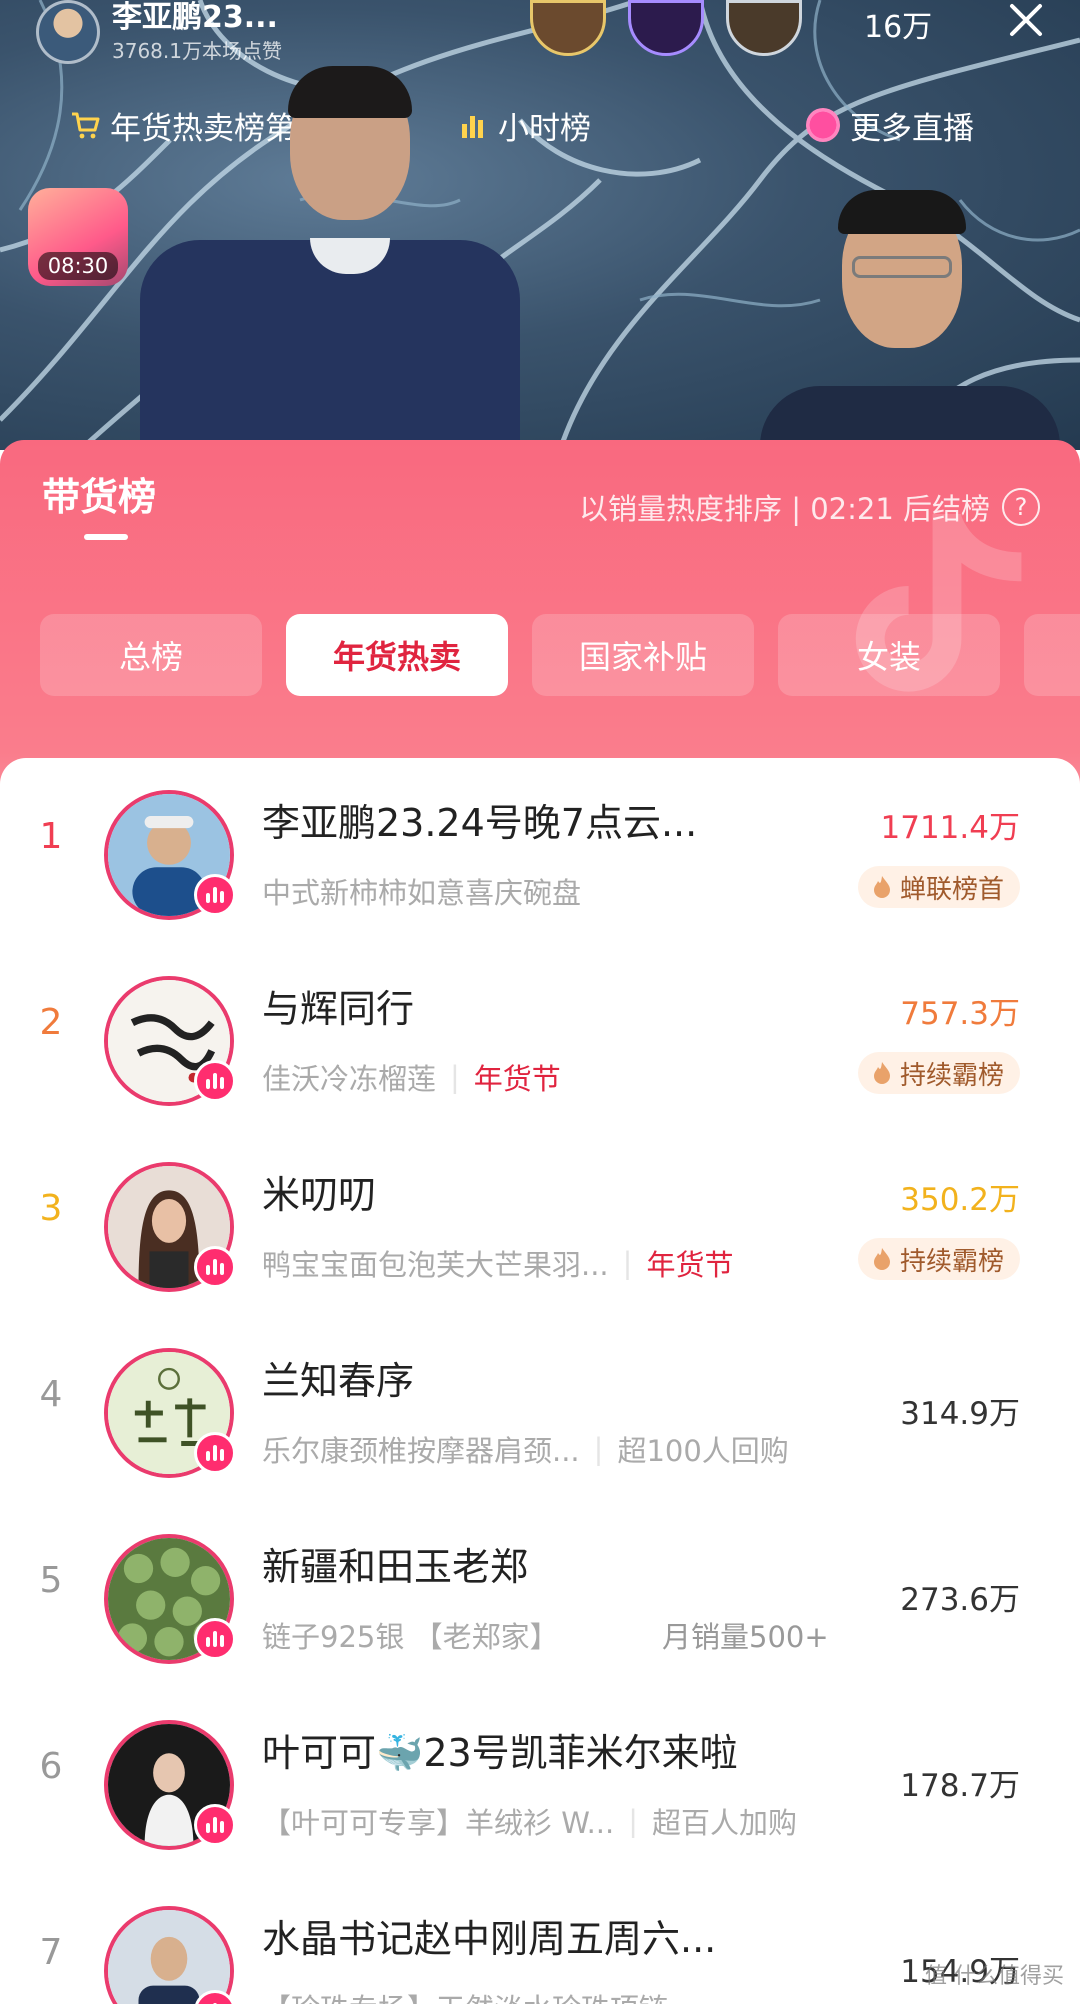 The width and height of the screenshot is (1080, 2004). I want to click on status-badge-label: 蝉联榜首, so click(951, 889).